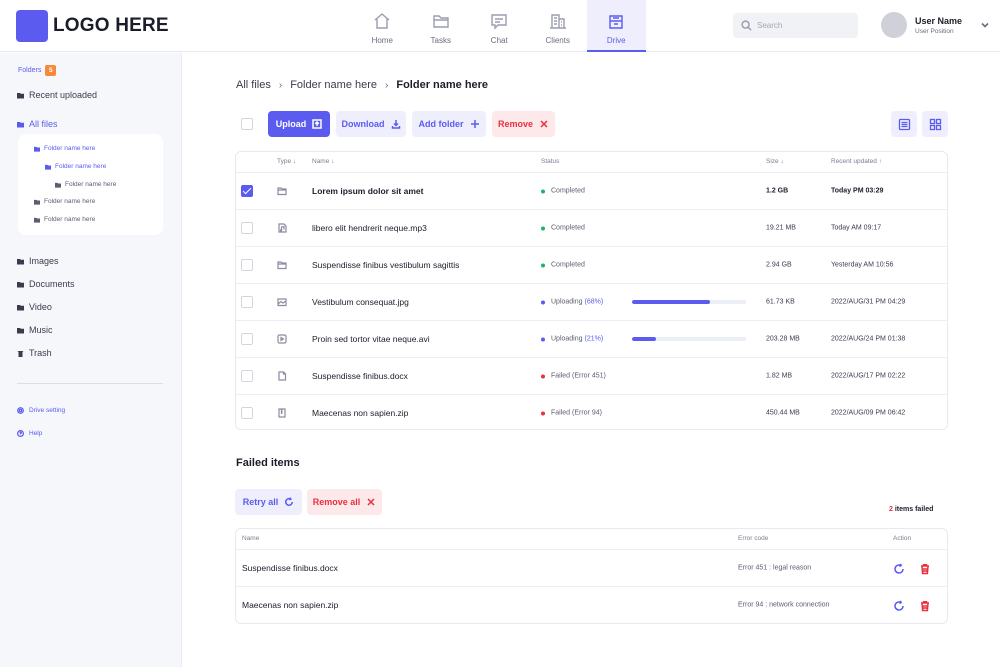 Image resolution: width=1000 pixels, height=667 pixels. Describe the element at coordinates (804, 25) in the screenshot. I see `search-input` at that location.